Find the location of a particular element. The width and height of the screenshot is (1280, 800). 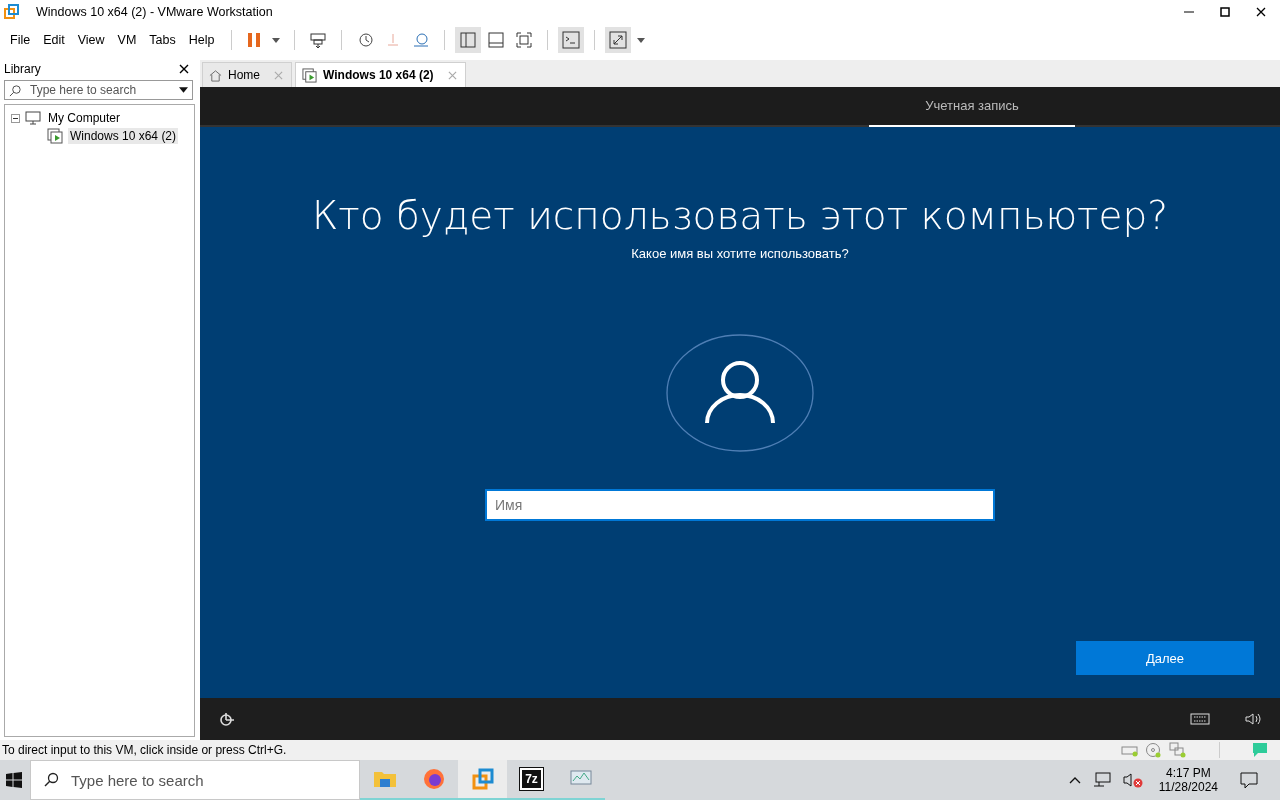

clock-time: 4:17 PM is located at coordinates (1188, 773).